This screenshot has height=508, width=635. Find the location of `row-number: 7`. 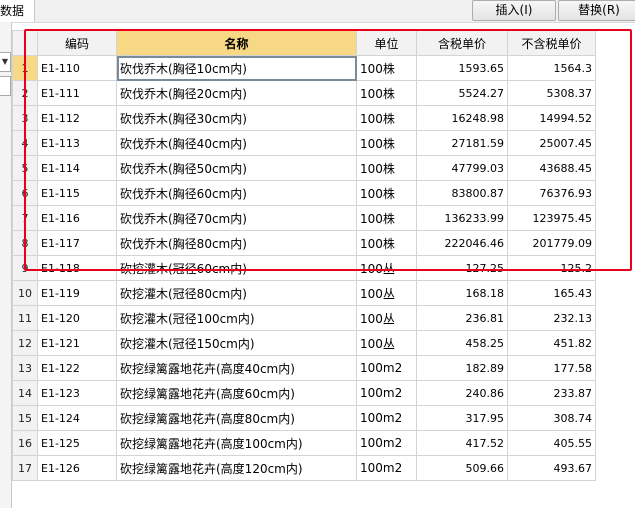

row-number: 7 is located at coordinates (25, 218).